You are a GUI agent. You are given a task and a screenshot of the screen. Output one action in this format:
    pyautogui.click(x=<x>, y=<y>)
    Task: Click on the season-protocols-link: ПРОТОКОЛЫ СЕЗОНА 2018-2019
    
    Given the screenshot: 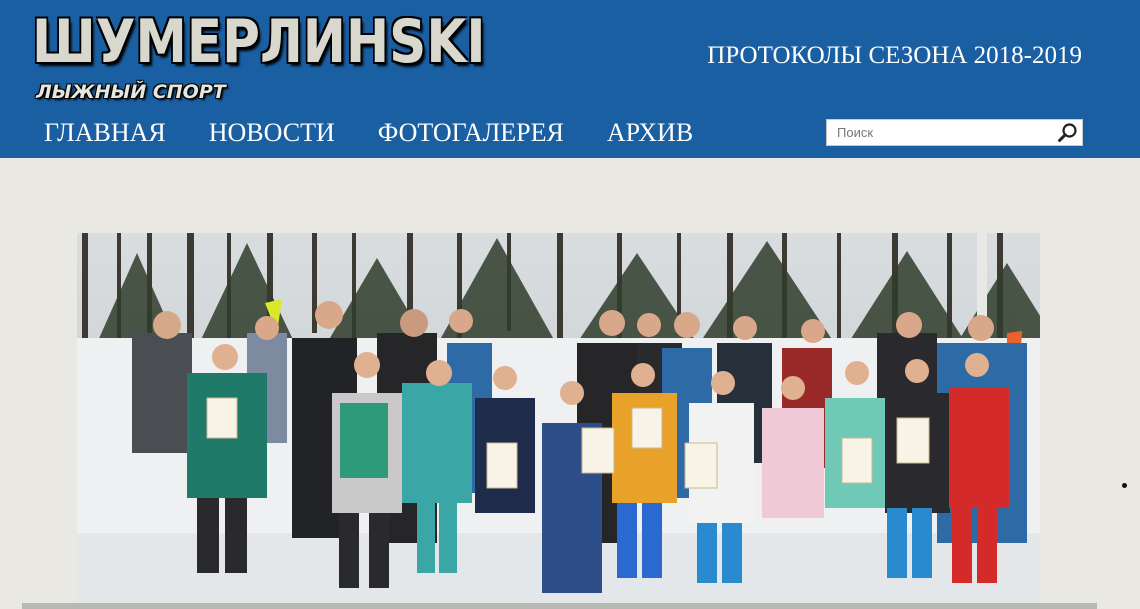 What is the action you would take?
    pyautogui.click(x=894, y=56)
    